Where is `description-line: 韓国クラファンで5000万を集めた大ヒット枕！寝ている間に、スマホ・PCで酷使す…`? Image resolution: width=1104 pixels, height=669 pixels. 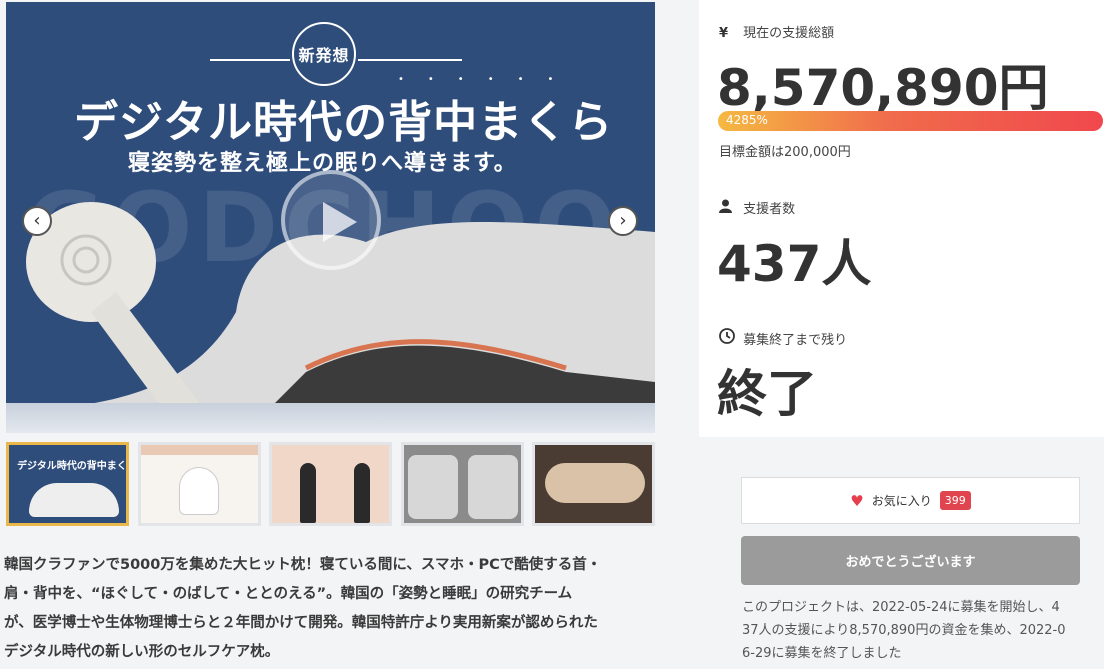
description-line: 韓国クラファンで5000万を集めた大ヒット枕！寝ている間に、スマホ・PCで酷使す… is located at coordinates (303, 565).